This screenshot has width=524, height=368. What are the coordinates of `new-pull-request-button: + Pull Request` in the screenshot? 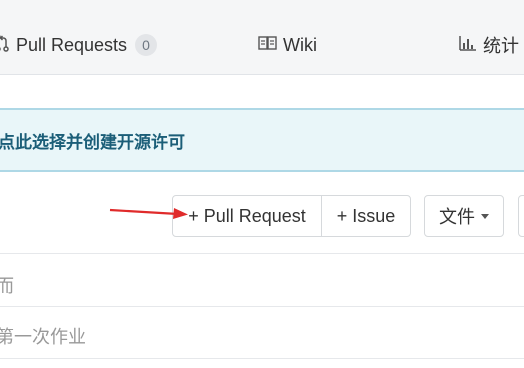 It's located at (247, 216).